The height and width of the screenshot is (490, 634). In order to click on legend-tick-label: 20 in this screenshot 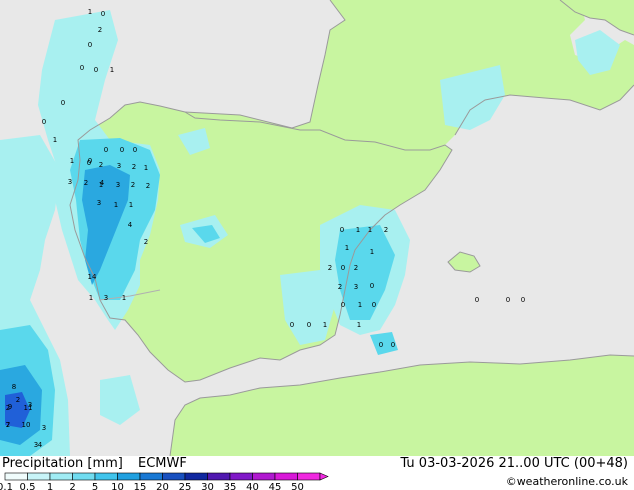, I will do `click(162, 486)`.